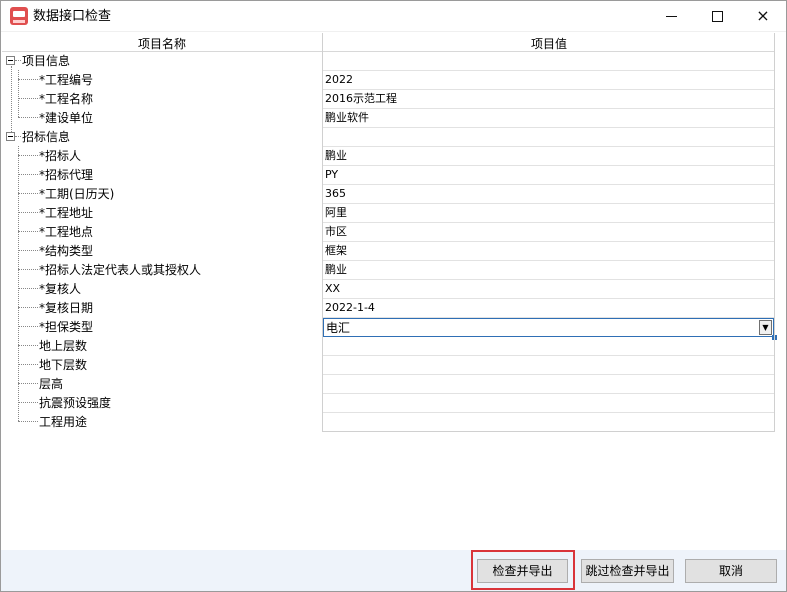 The image size is (787, 592). I want to click on close-icon: ×, so click(763, 15).